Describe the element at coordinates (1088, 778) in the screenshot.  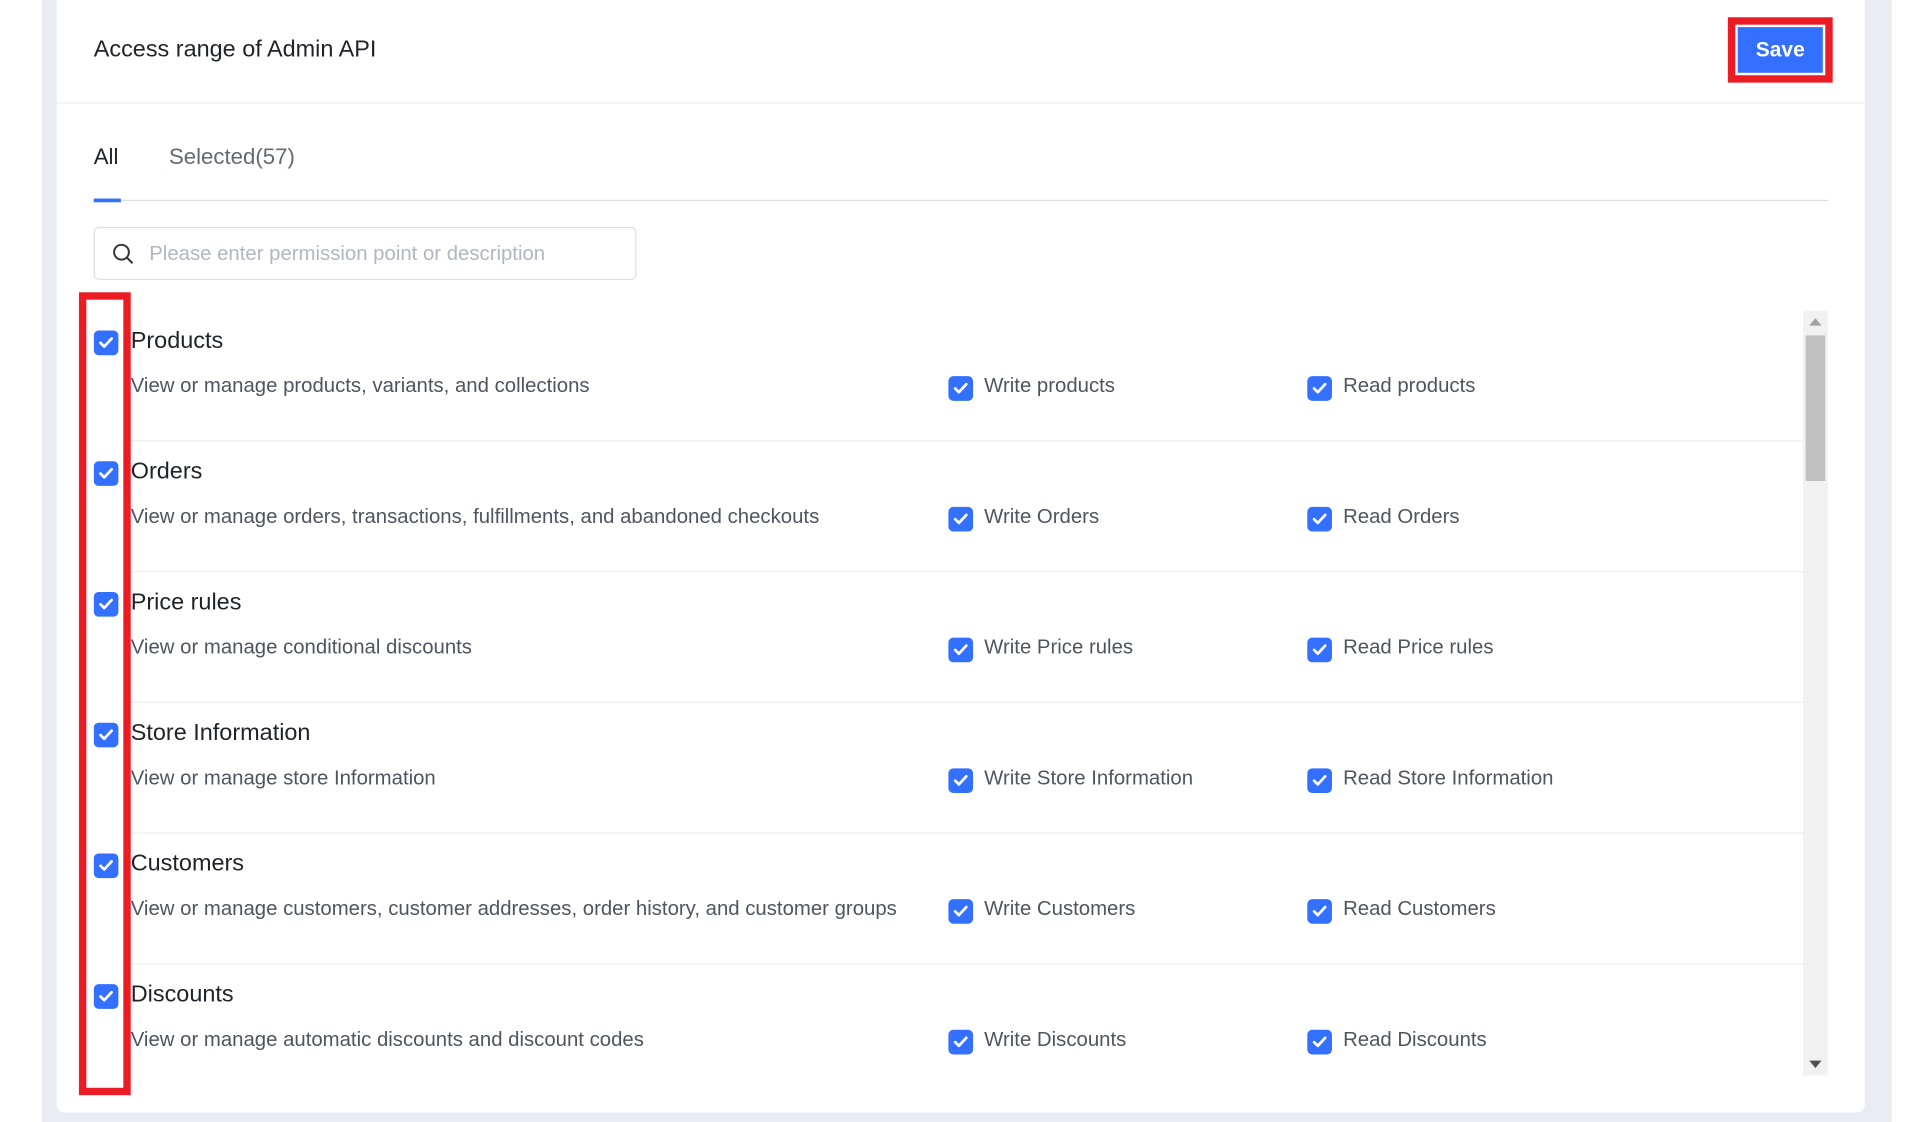
I see `write-label: Write Store Information` at that location.